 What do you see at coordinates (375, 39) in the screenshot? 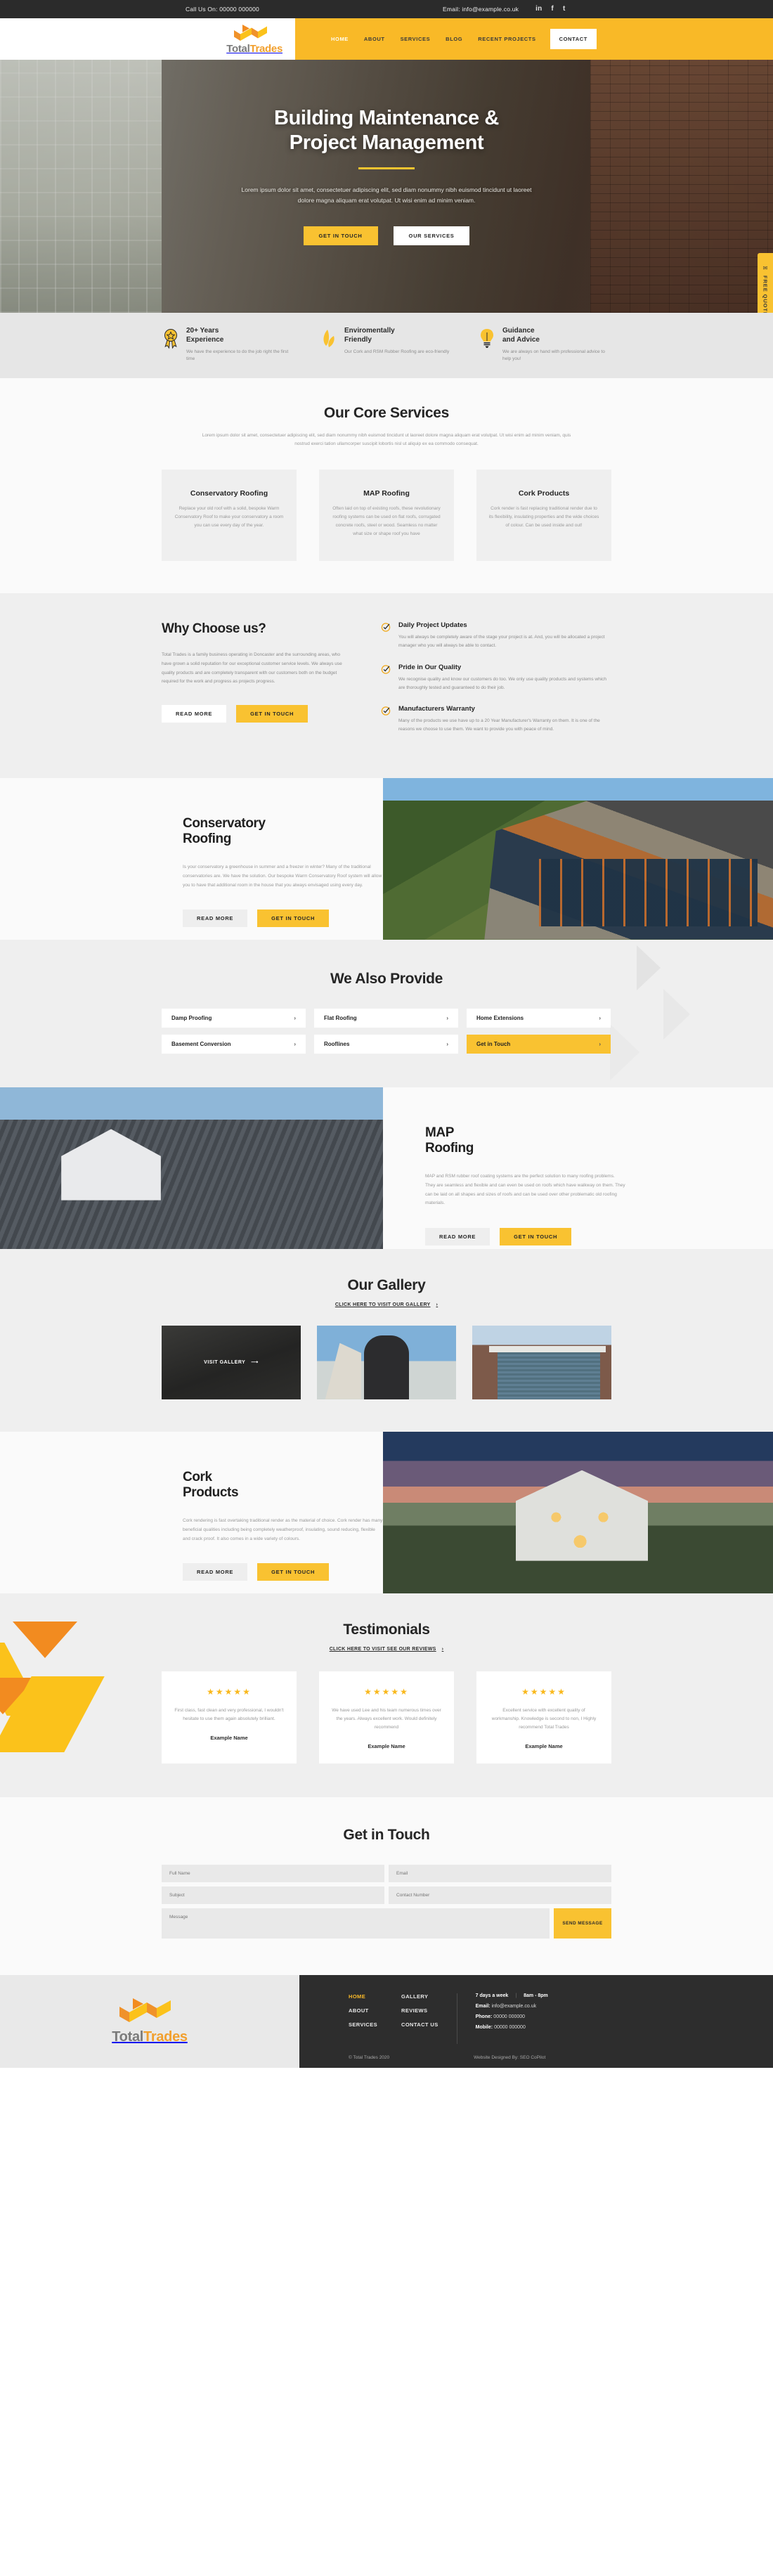
I see `nav-item-about: ABOUT` at bounding box center [375, 39].